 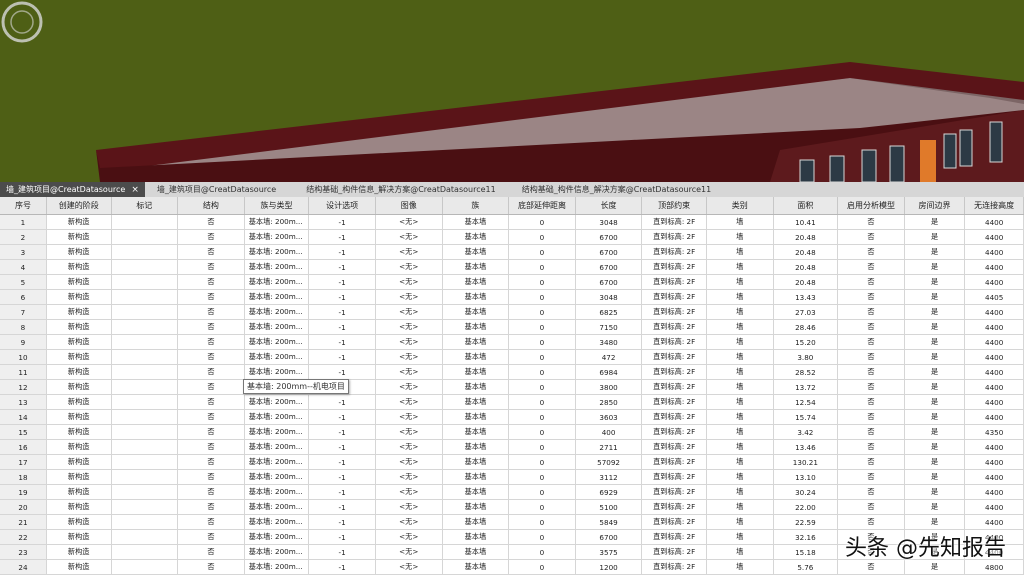 What do you see at coordinates (23, 237) in the screenshot?
I see `row-index-cell: 2` at bounding box center [23, 237].